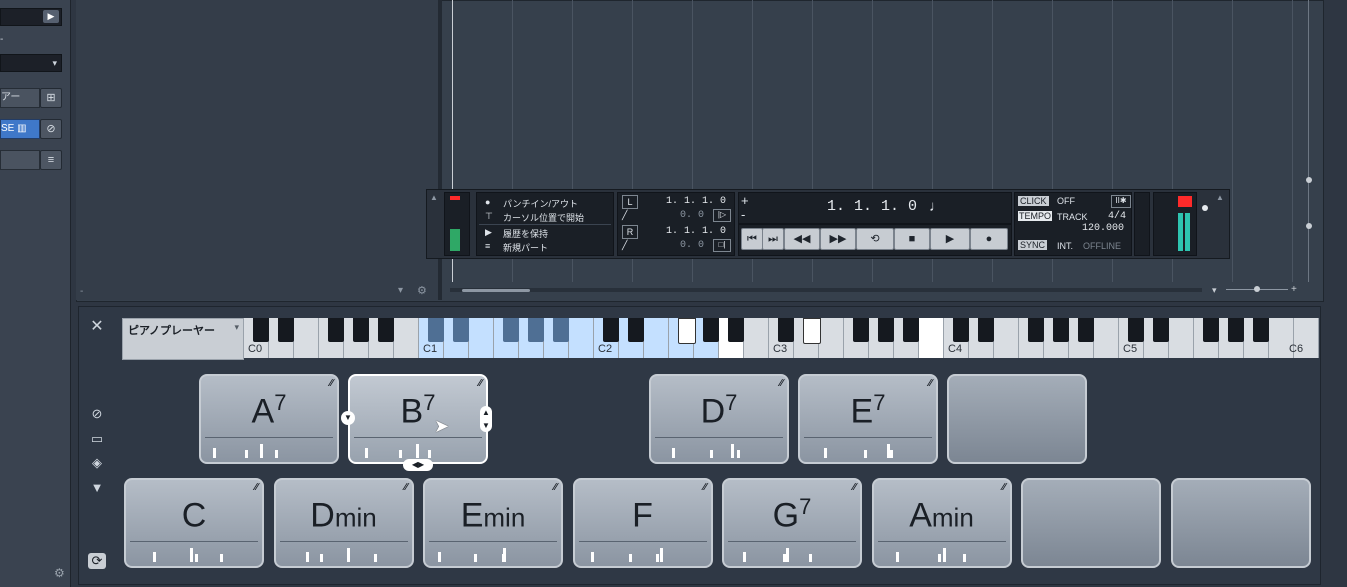  Describe the element at coordinates (97, 561) in the screenshot. I see `refresh-icon: ⟳` at that location.